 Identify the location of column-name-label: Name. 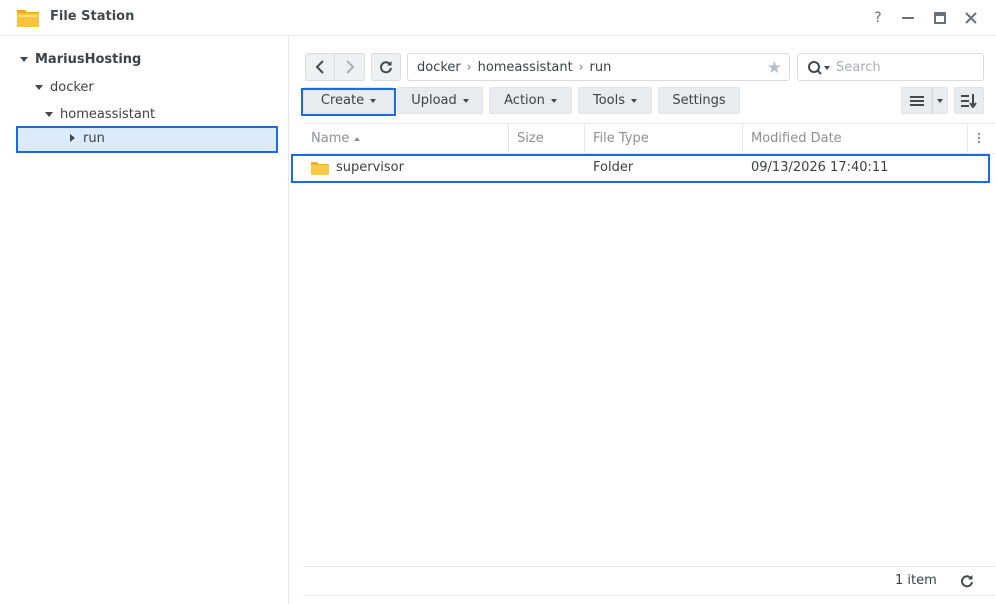
(330, 138).